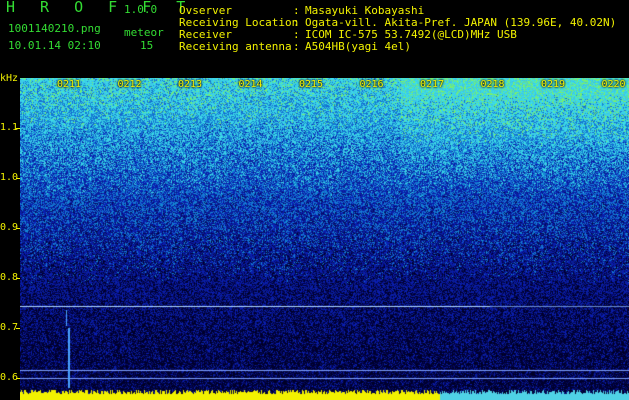  Describe the element at coordinates (54, 28) in the screenshot. I see `file-name: 1001140210.png` at that location.